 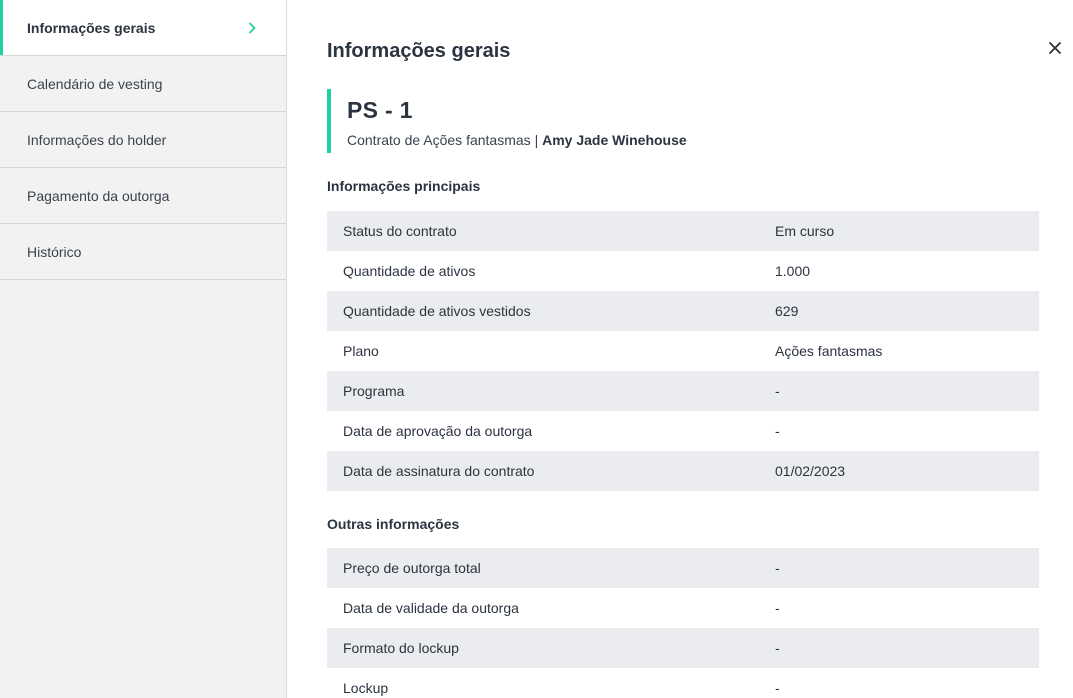 What do you see at coordinates (143, 252) in the screenshot?
I see `sidebar-item-historico: Histórico` at bounding box center [143, 252].